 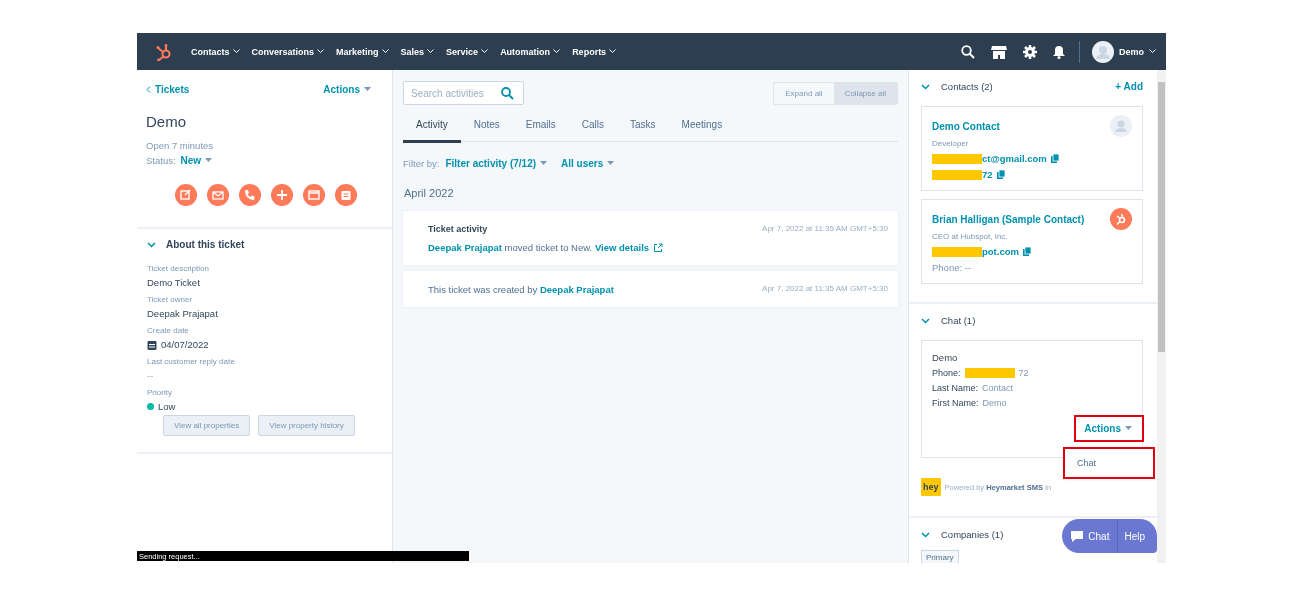 What do you see at coordinates (167, 406) in the screenshot?
I see `property-value: Low` at bounding box center [167, 406].